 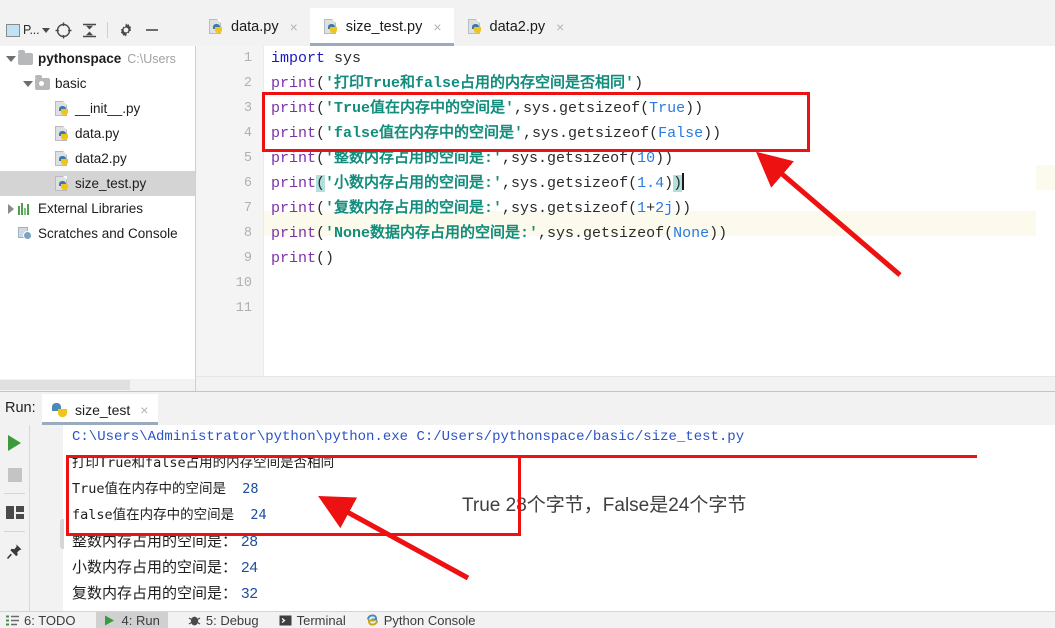 What do you see at coordinates (25, 208) in the screenshot?
I see `library-icon` at bounding box center [25, 208].